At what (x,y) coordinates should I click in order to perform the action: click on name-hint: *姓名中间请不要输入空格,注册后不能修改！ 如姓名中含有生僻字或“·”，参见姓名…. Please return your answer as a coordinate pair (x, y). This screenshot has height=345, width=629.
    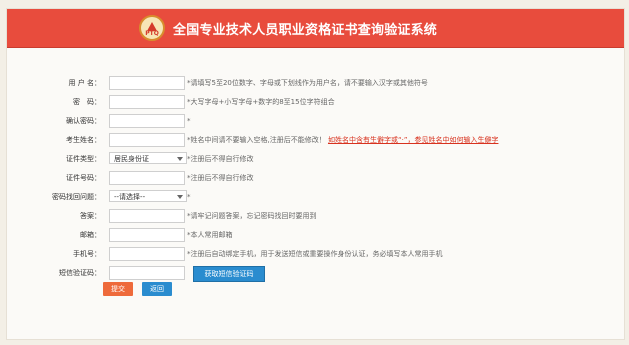
    Looking at the image, I should click on (342, 140).